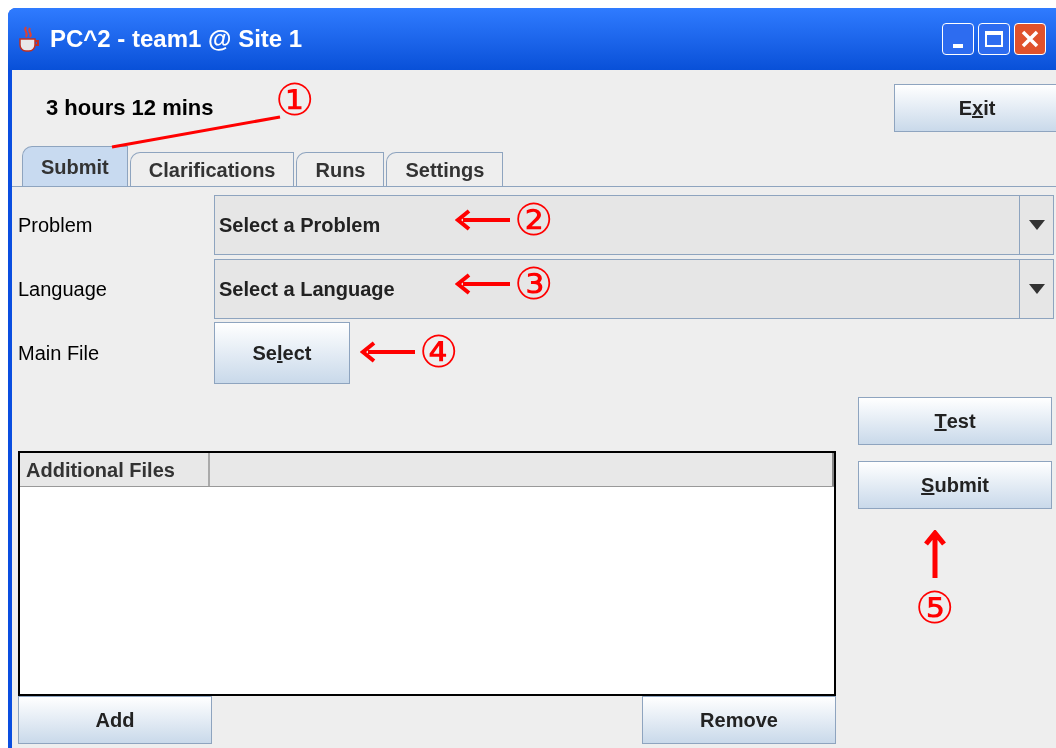 Image resolution: width=1056 pixels, height=748 pixels. I want to click on field-label: Problem, so click(56, 225).